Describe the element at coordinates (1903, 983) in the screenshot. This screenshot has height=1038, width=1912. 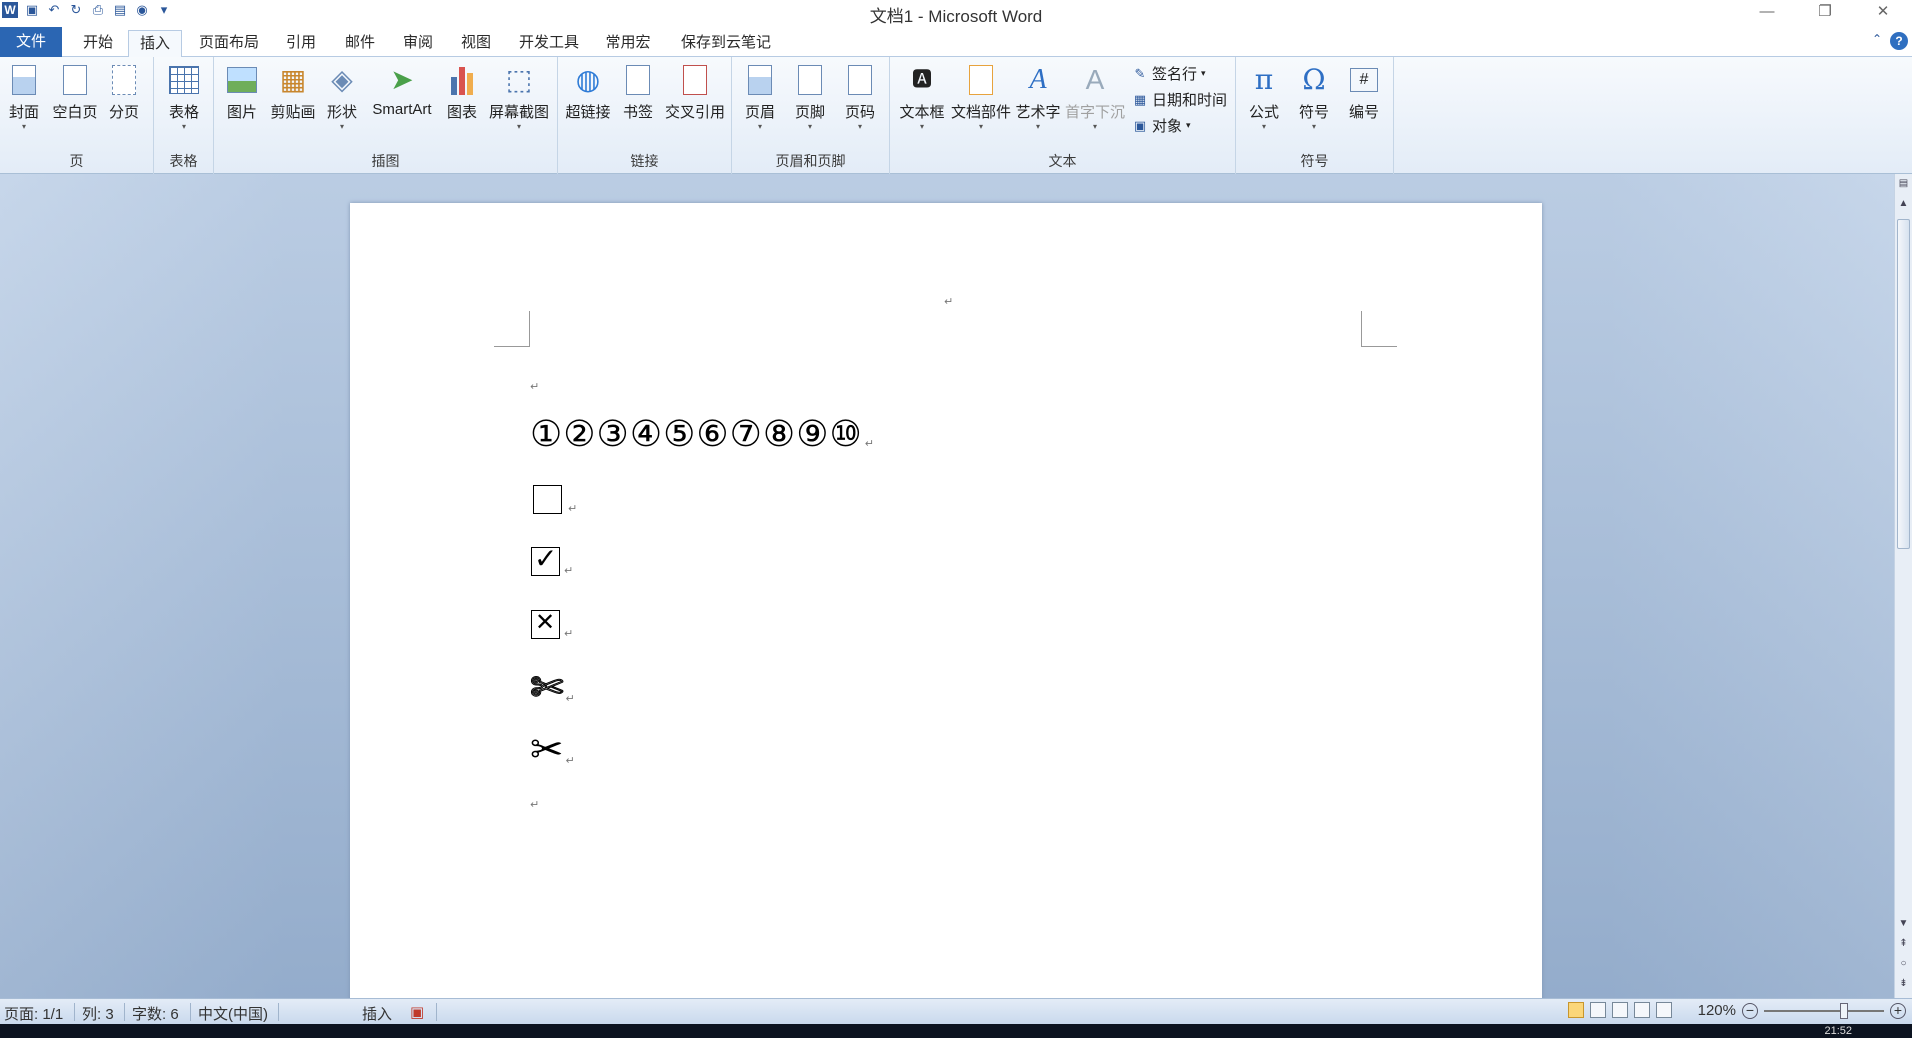
I see `next-page-icon: ⇟` at that location.